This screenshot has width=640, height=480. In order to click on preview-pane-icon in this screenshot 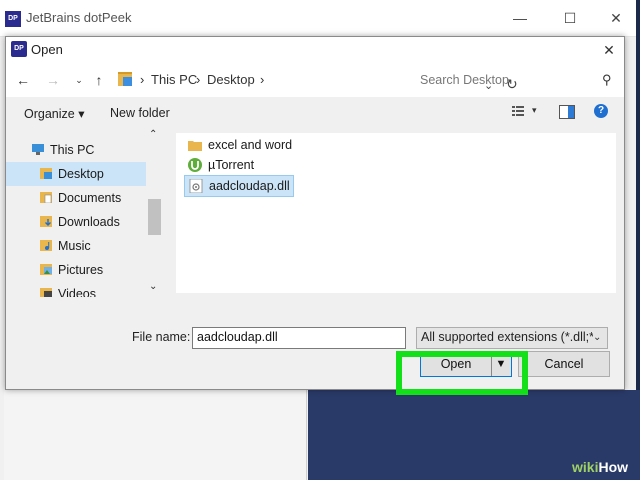, I will do `click(567, 112)`.